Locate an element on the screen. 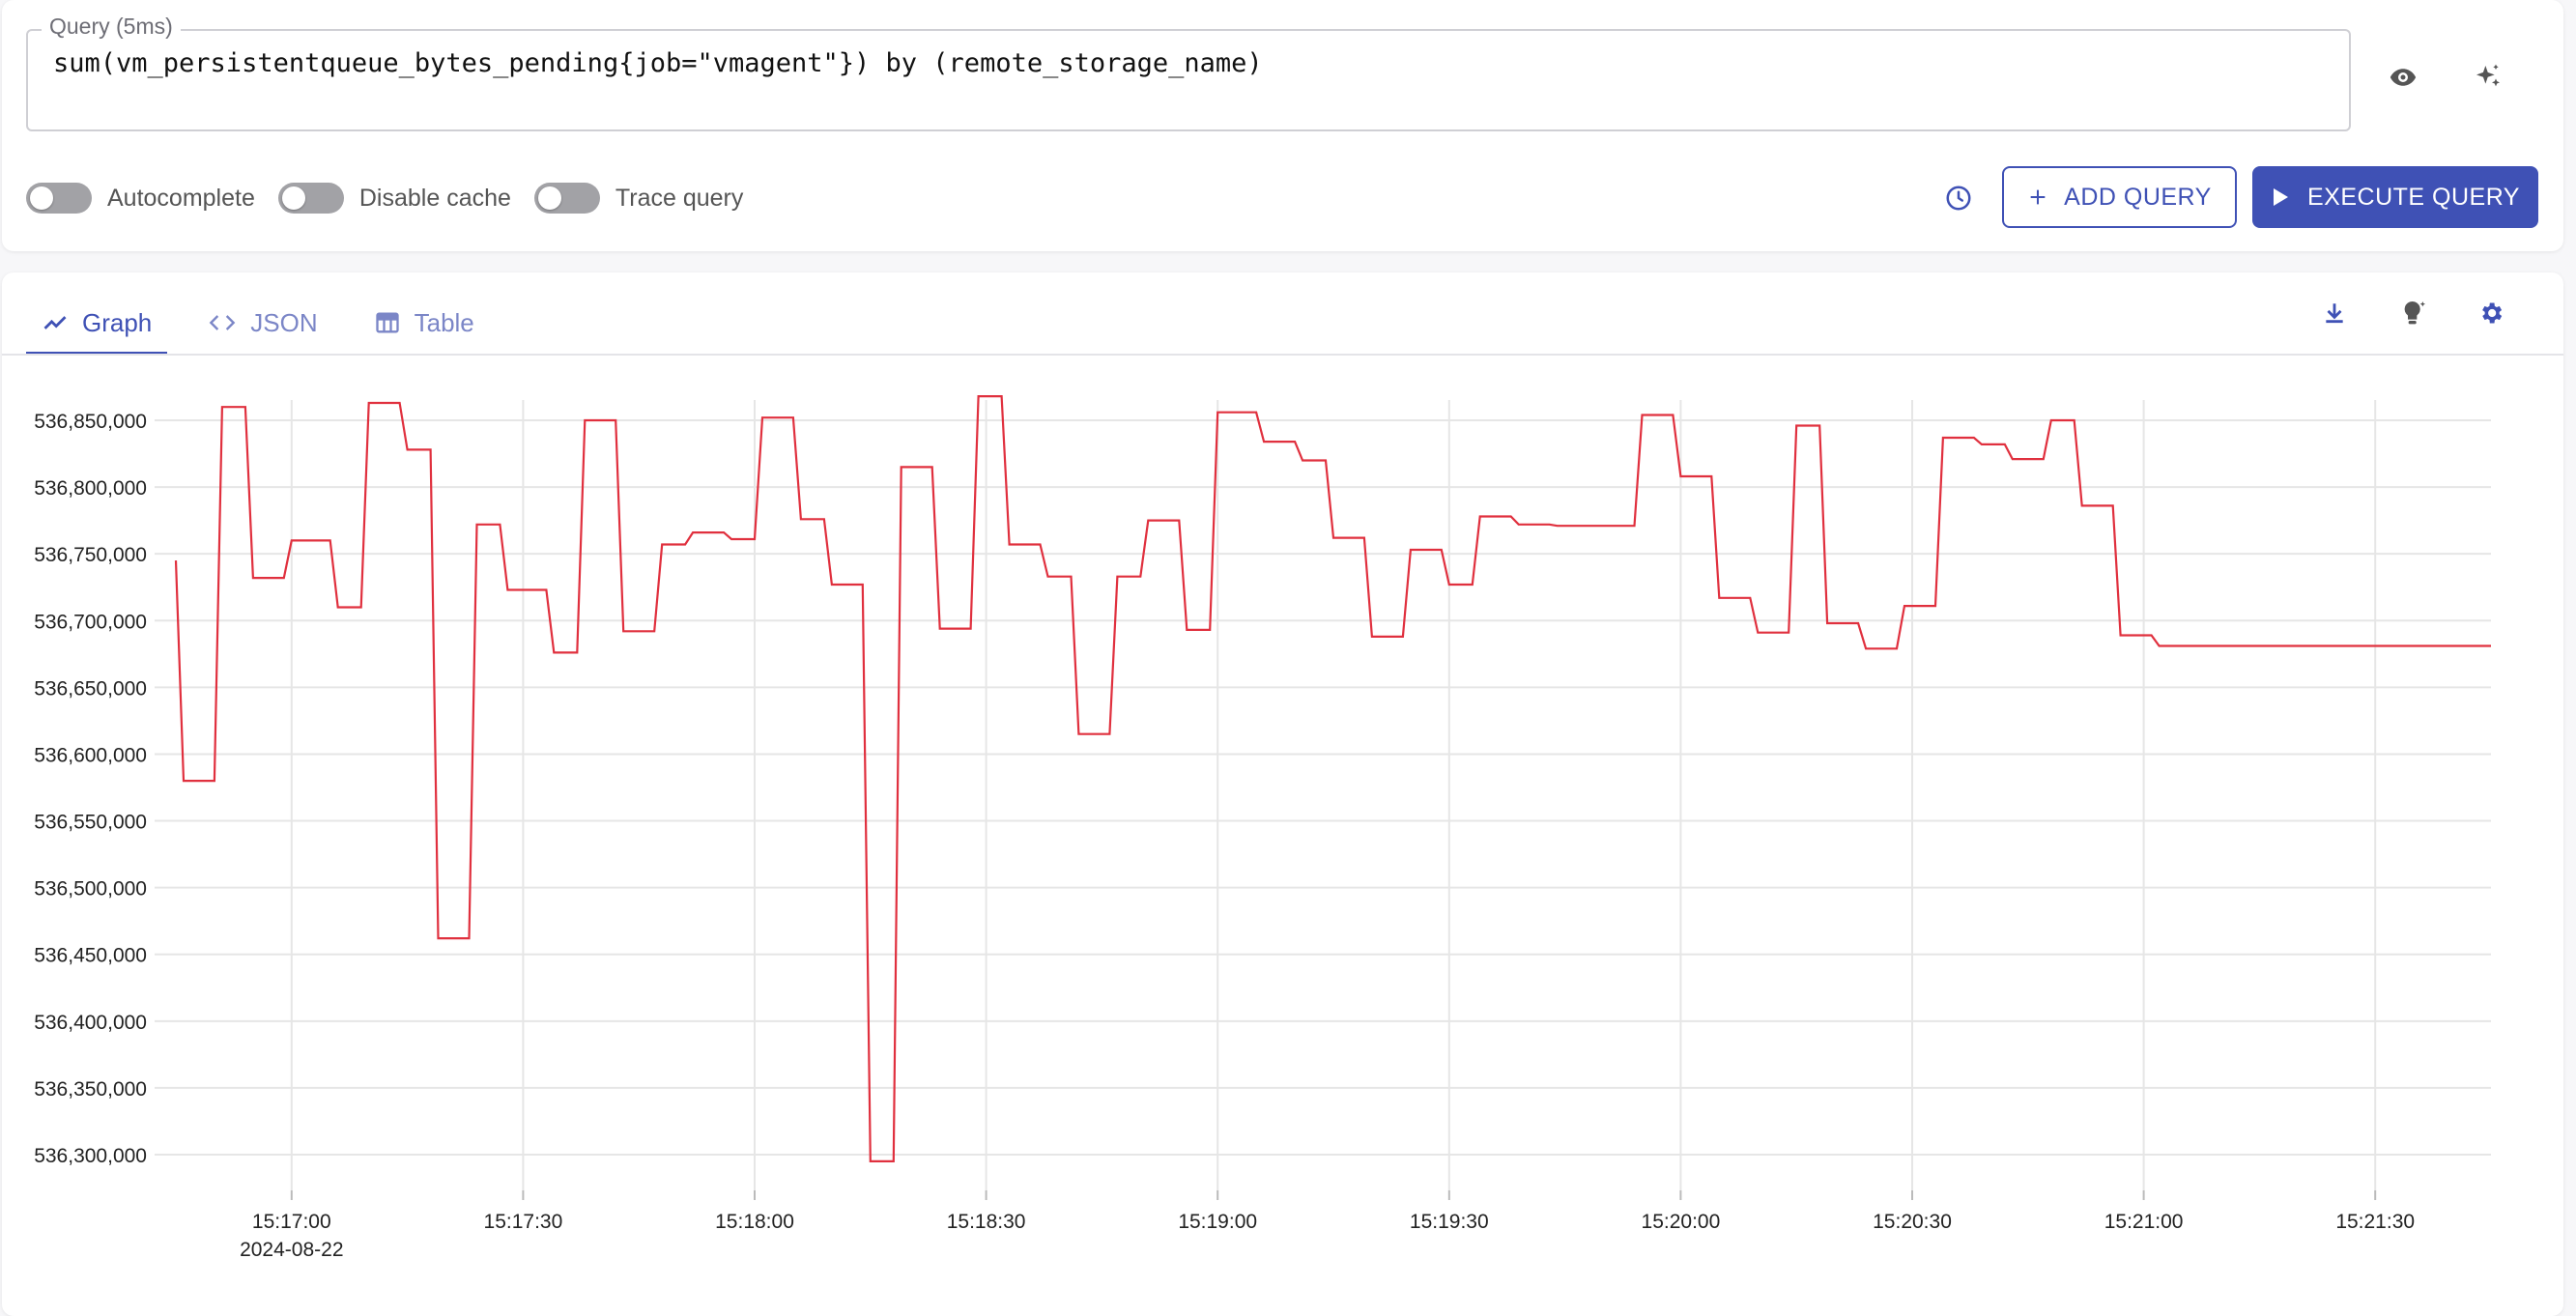 Image resolution: width=2576 pixels, height=1316 pixels. trace-query-label: Trace query is located at coordinates (680, 198).